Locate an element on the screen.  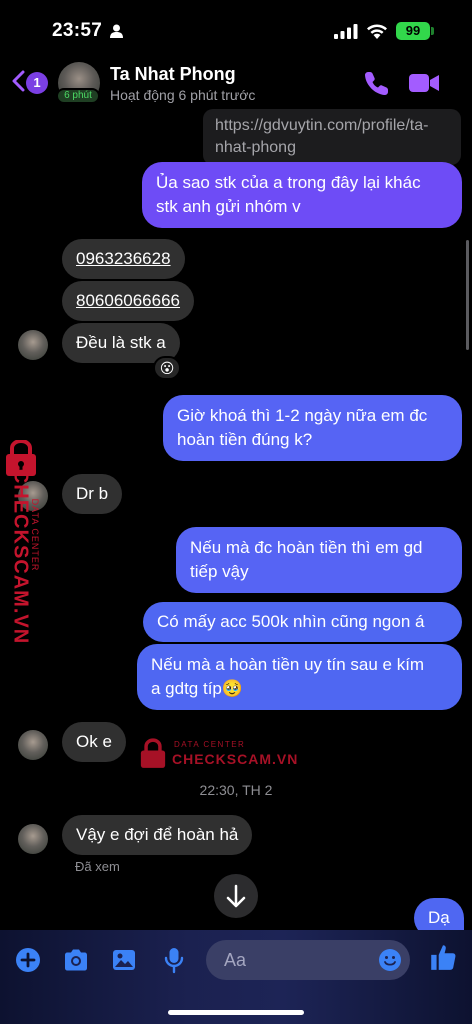
message-text: a gdtg típ🥹 is located at coordinates (197, 688).